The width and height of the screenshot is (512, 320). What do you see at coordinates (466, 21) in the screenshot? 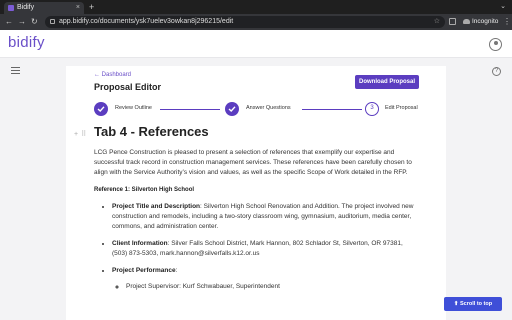
I see `incognito-icon` at bounding box center [466, 21].